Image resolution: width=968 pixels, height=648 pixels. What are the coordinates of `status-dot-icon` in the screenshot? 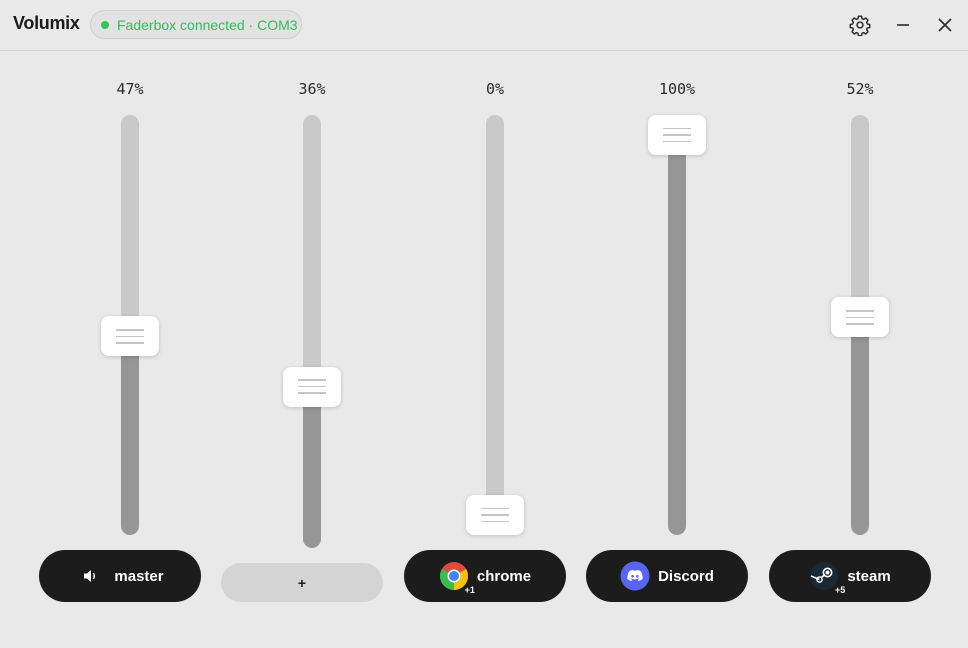 It's located at (105, 24).